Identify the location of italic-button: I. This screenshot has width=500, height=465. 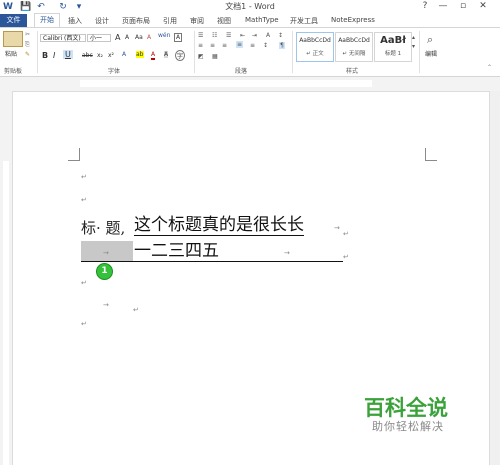
(54, 55).